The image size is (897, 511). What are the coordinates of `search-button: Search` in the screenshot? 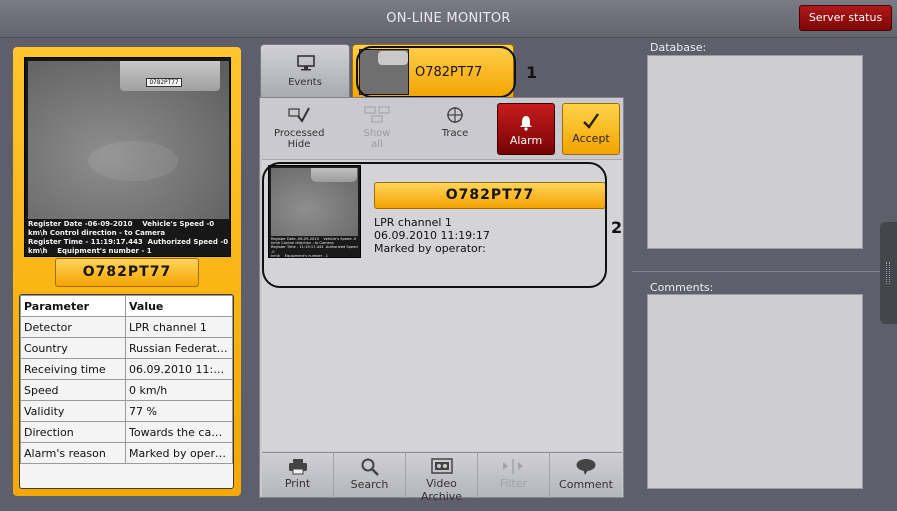 It's located at (370, 475).